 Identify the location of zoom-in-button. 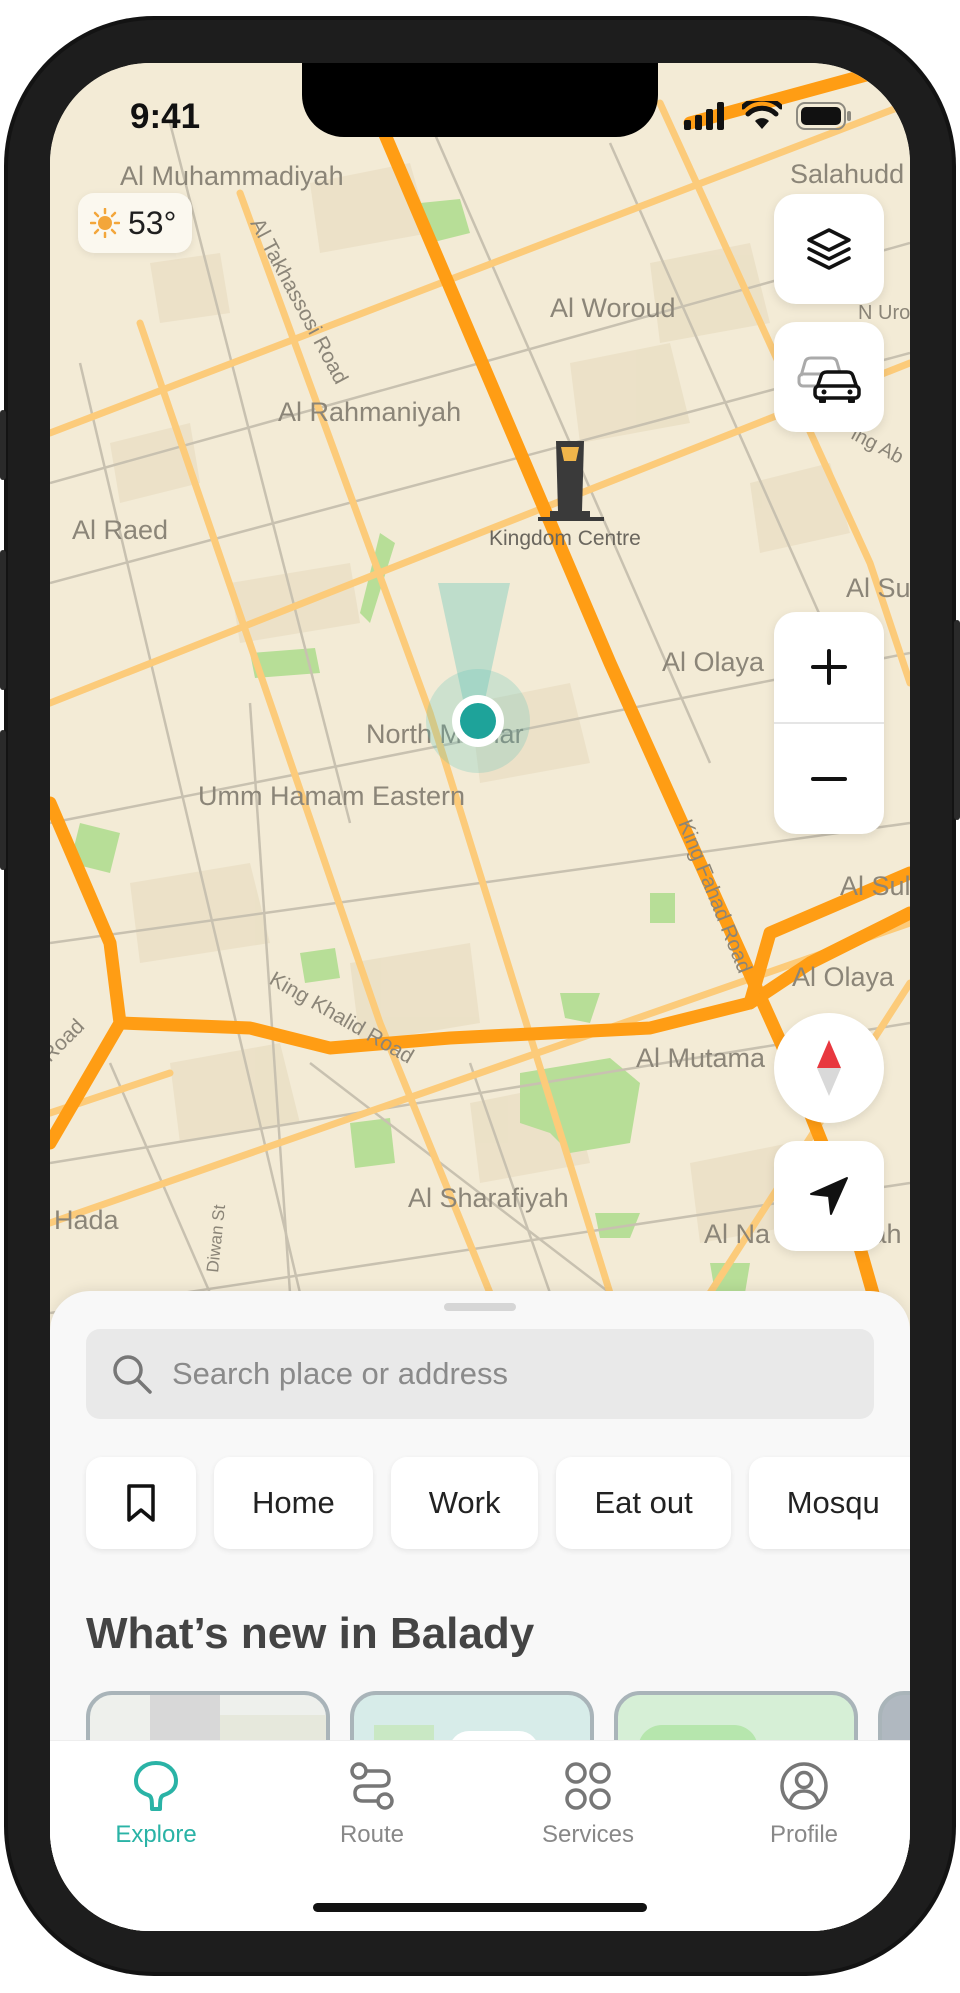
(829, 667).